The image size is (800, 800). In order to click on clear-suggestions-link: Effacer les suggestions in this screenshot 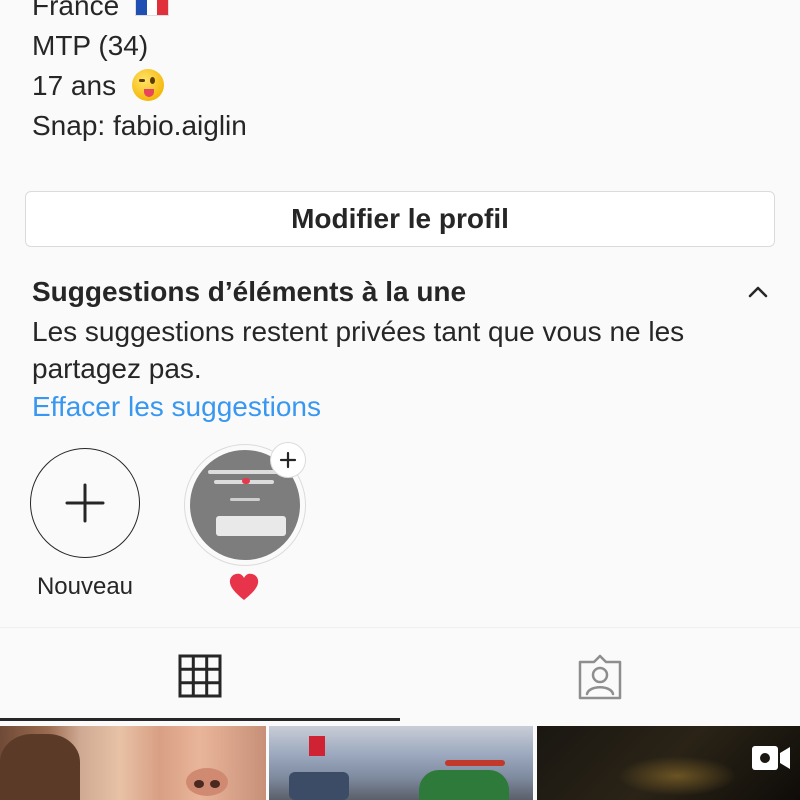, I will do `click(176, 406)`.